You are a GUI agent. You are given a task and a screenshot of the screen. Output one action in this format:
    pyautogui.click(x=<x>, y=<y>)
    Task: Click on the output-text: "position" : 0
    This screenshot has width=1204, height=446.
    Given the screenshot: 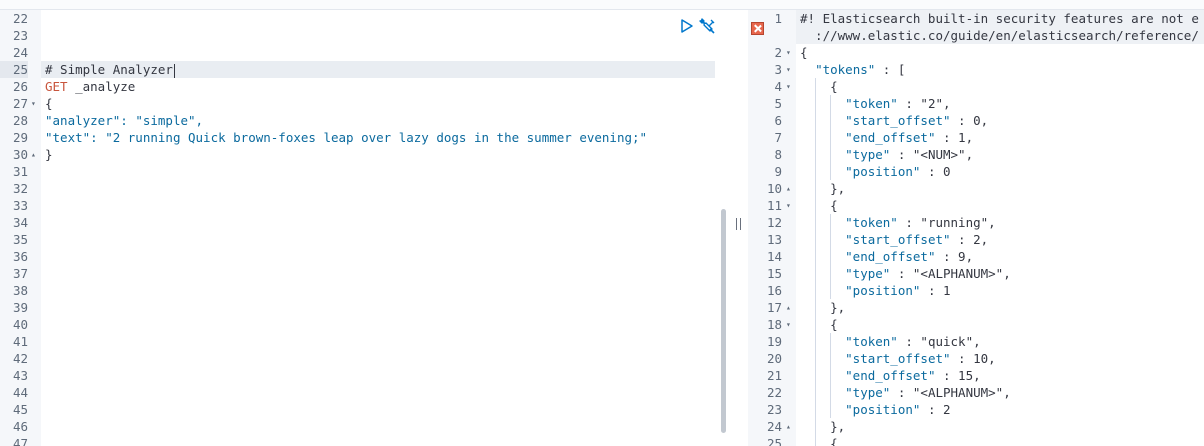 What is the action you would take?
    pyautogui.click(x=898, y=171)
    